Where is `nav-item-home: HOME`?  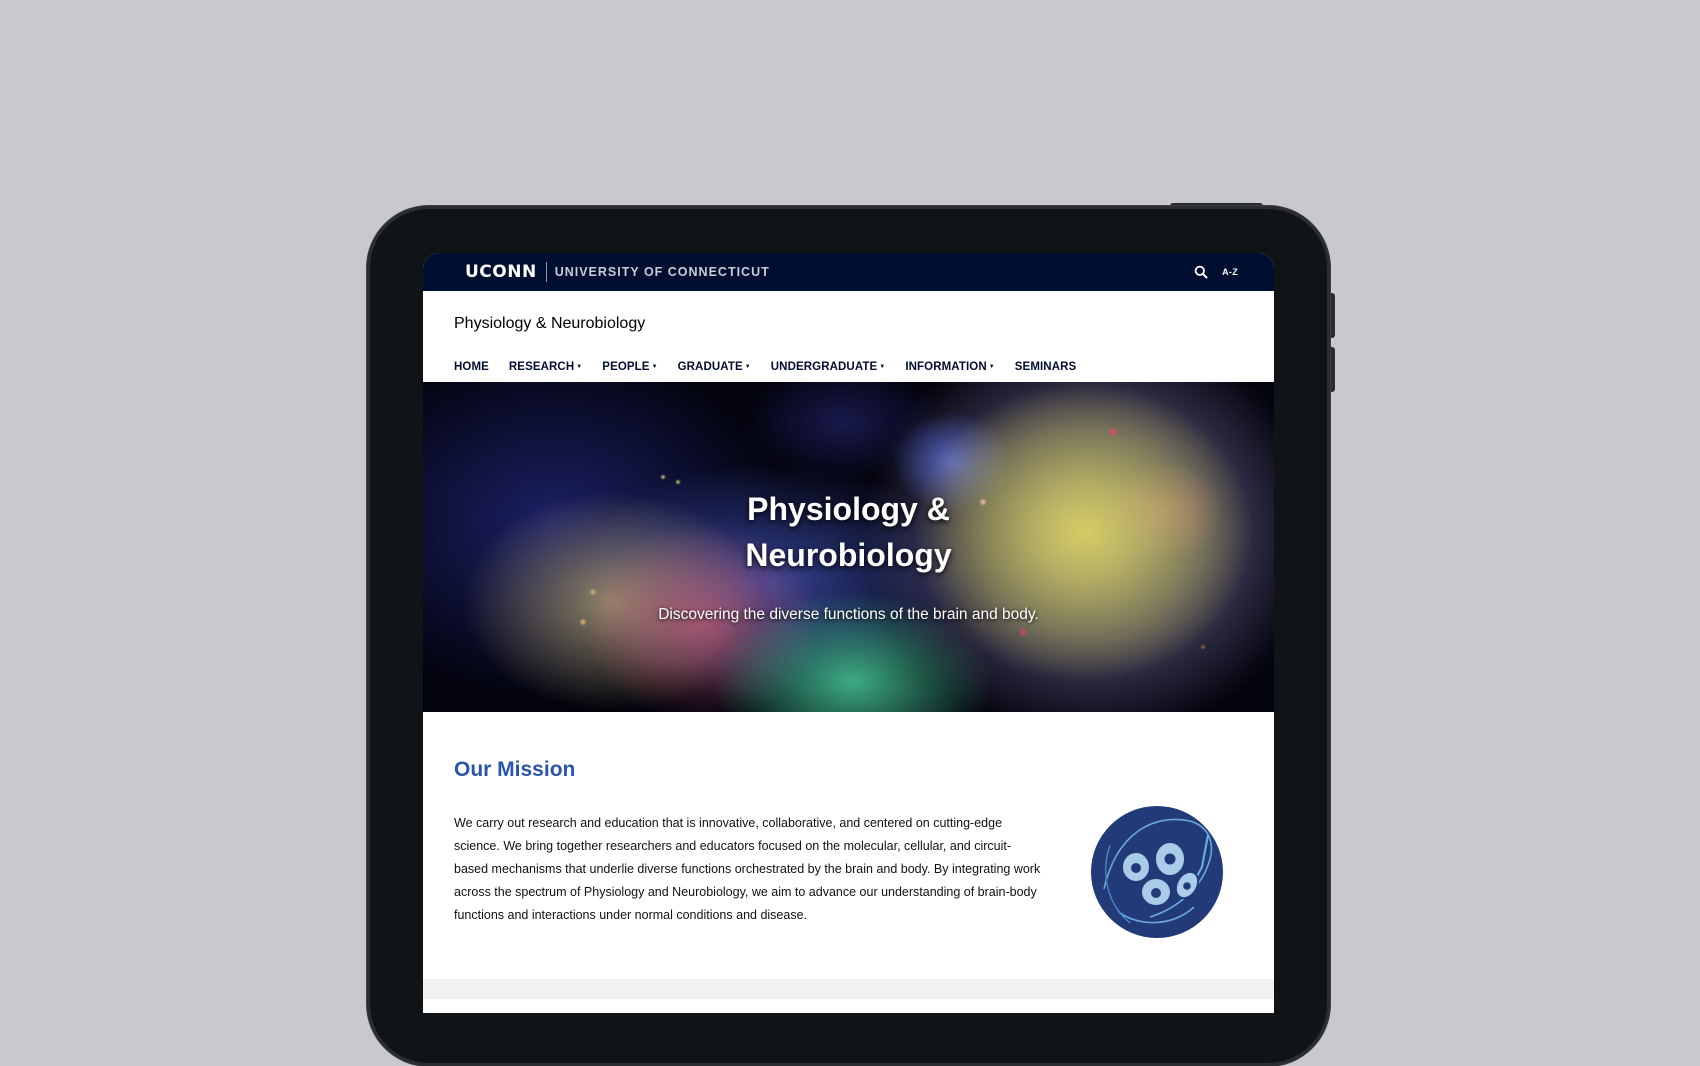
nav-item-home: HOME is located at coordinates (471, 367).